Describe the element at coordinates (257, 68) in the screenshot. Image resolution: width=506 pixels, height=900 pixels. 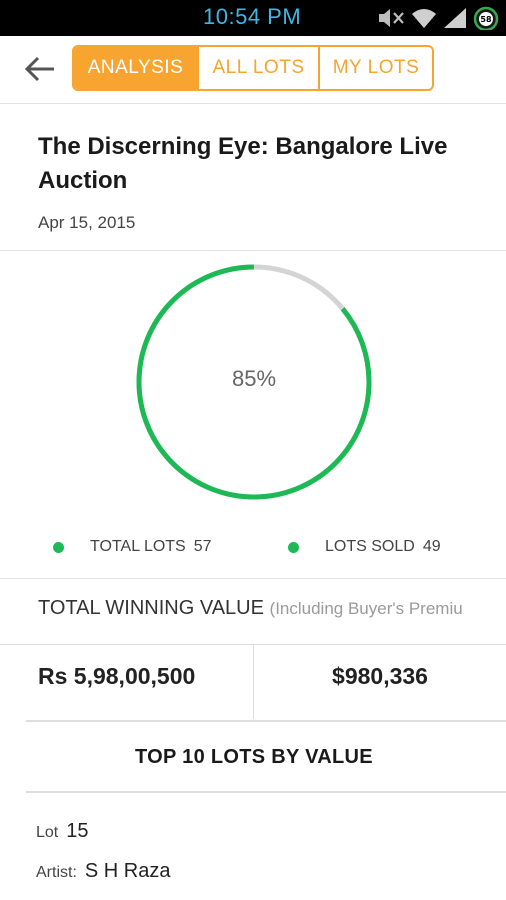
I see `tab-all-lots: ALL LOTS` at that location.